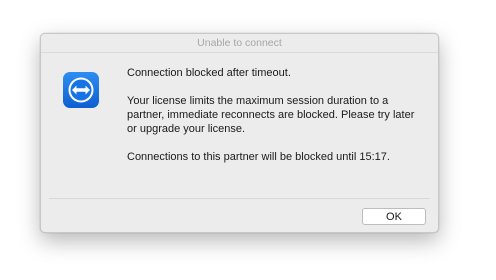  Describe the element at coordinates (239, 43) in the screenshot. I see `dialog-title: Unable to connect` at that location.